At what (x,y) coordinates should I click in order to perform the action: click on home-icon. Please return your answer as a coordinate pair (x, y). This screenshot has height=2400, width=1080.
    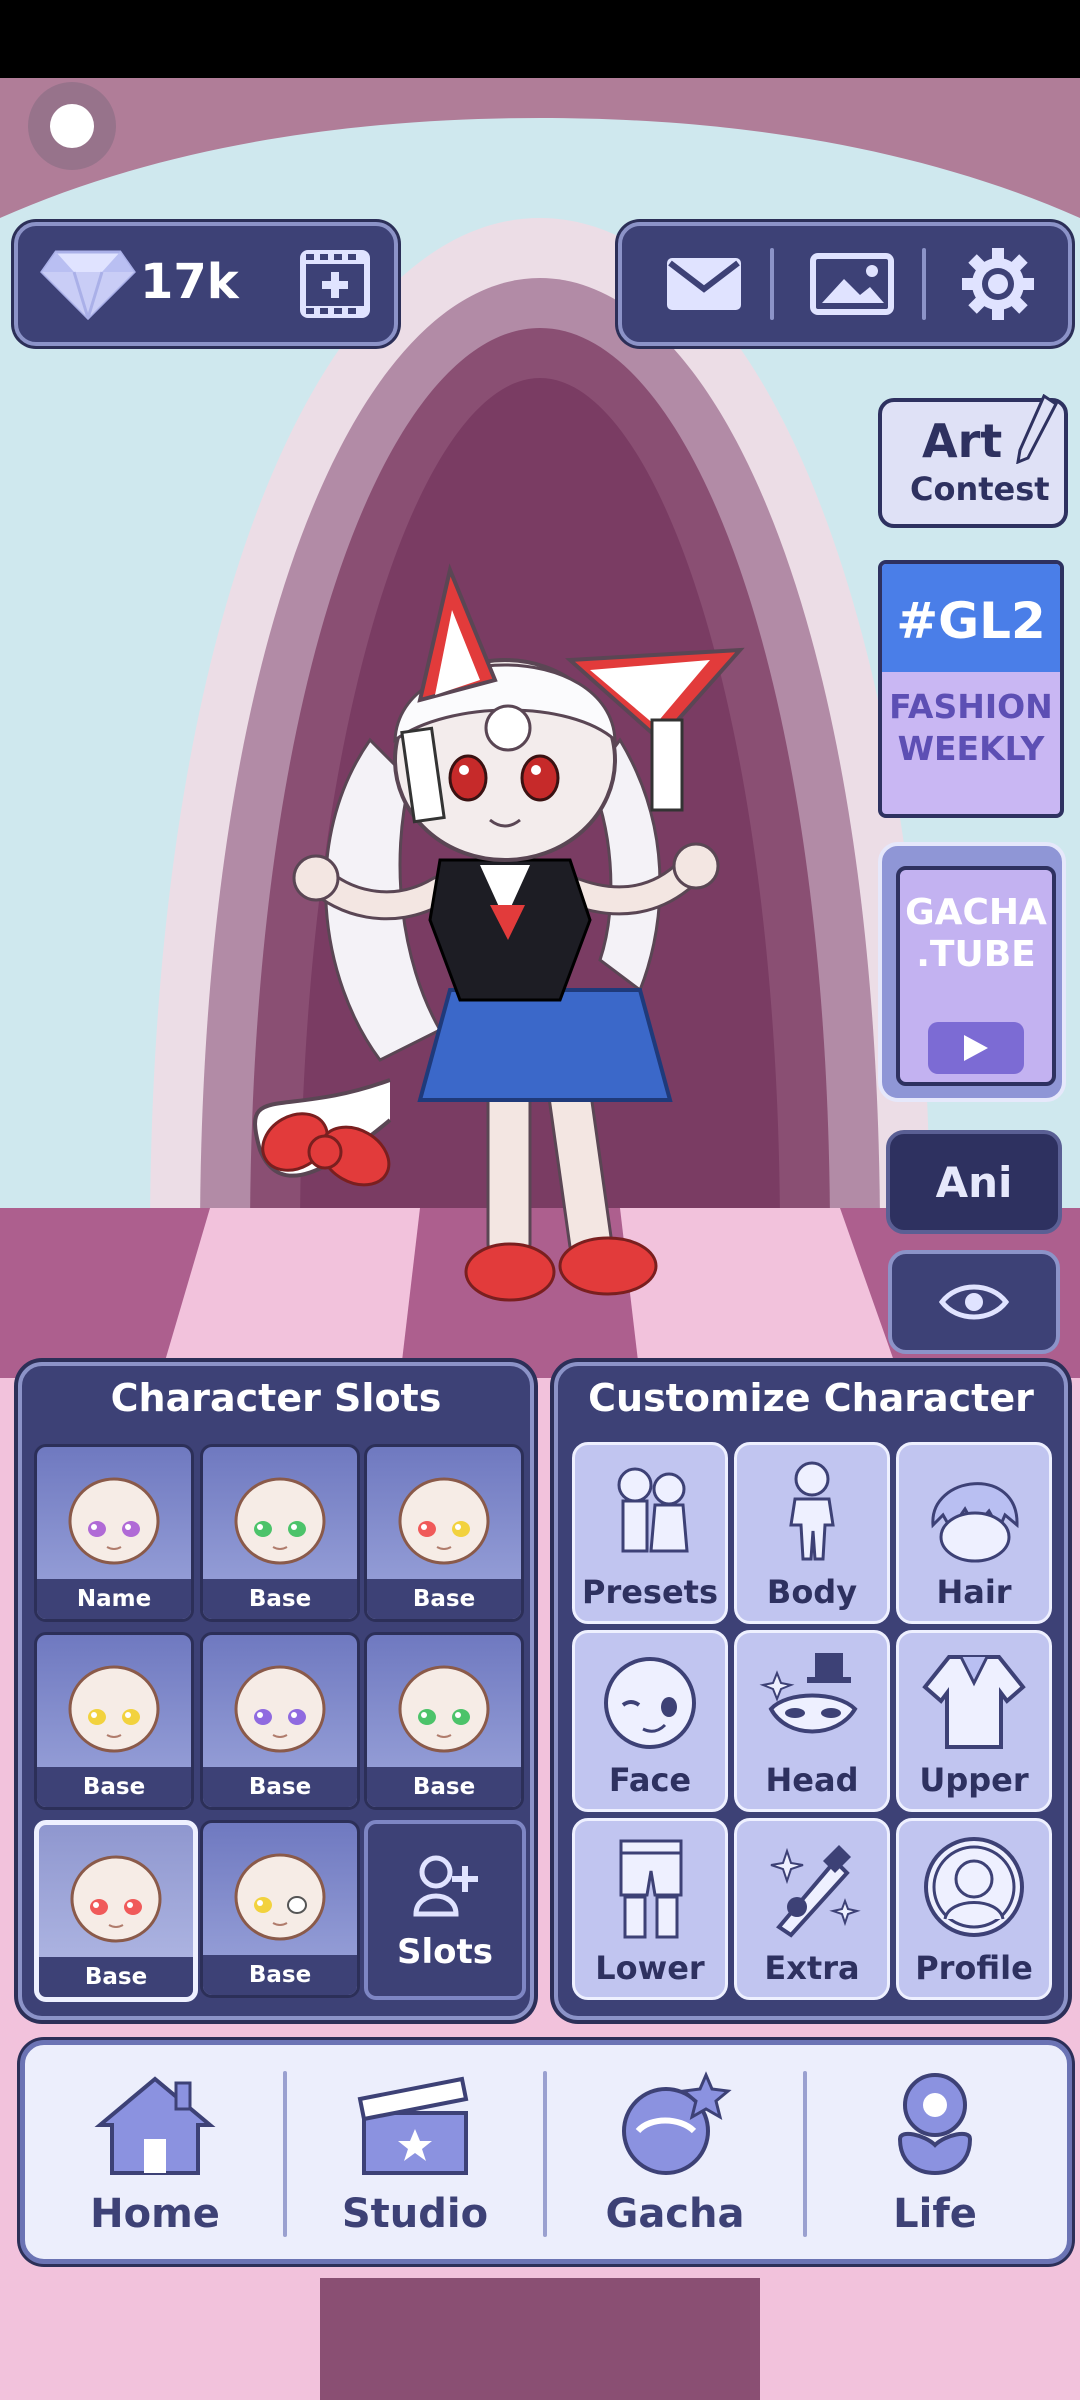
    Looking at the image, I should click on (155, 2124).